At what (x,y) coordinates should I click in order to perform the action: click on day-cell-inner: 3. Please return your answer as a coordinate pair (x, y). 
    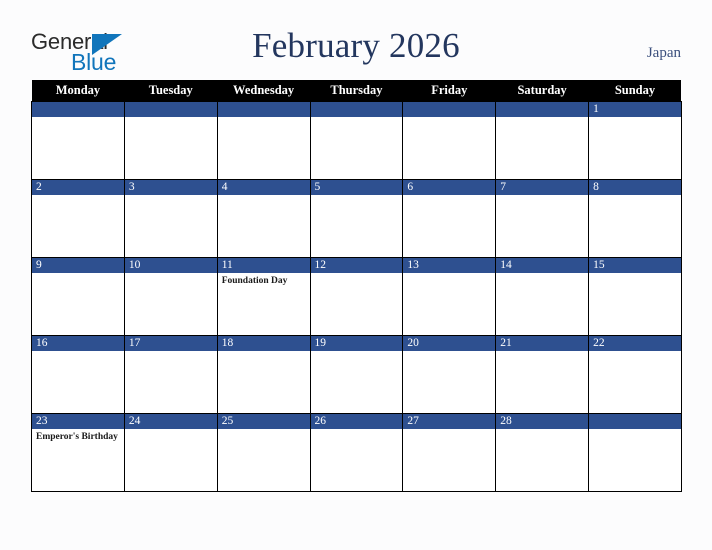
    Looking at the image, I should click on (170, 218).